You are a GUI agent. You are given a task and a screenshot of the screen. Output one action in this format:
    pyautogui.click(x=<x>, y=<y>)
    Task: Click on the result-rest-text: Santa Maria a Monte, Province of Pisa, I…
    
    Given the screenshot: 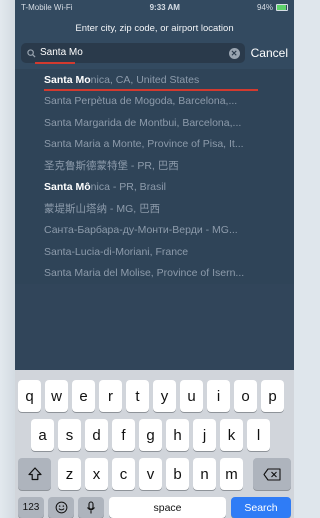 What is the action you would take?
    pyautogui.click(x=144, y=144)
    